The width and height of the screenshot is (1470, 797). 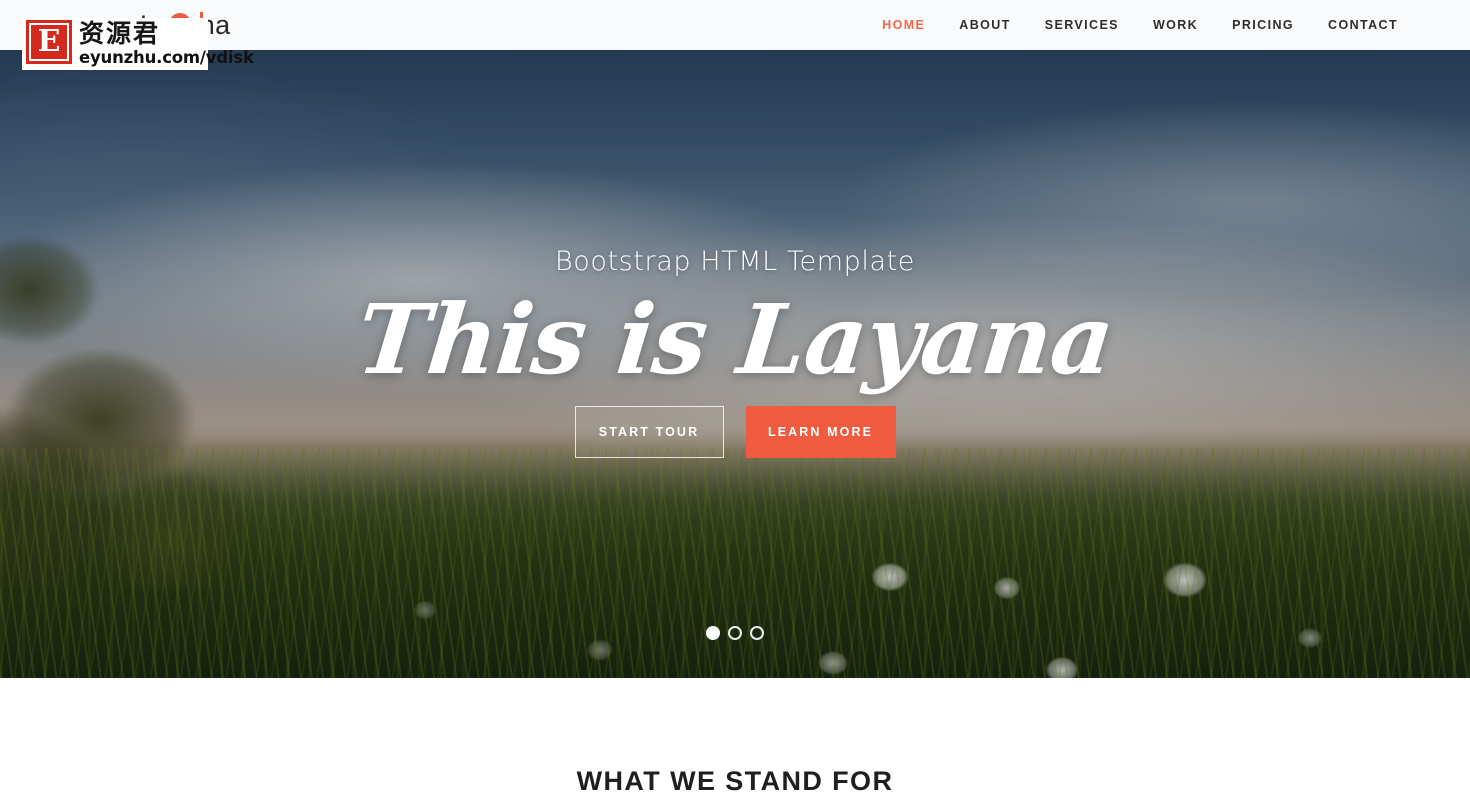 What do you see at coordinates (1175, 25) in the screenshot?
I see `nav-item-work: WORK` at bounding box center [1175, 25].